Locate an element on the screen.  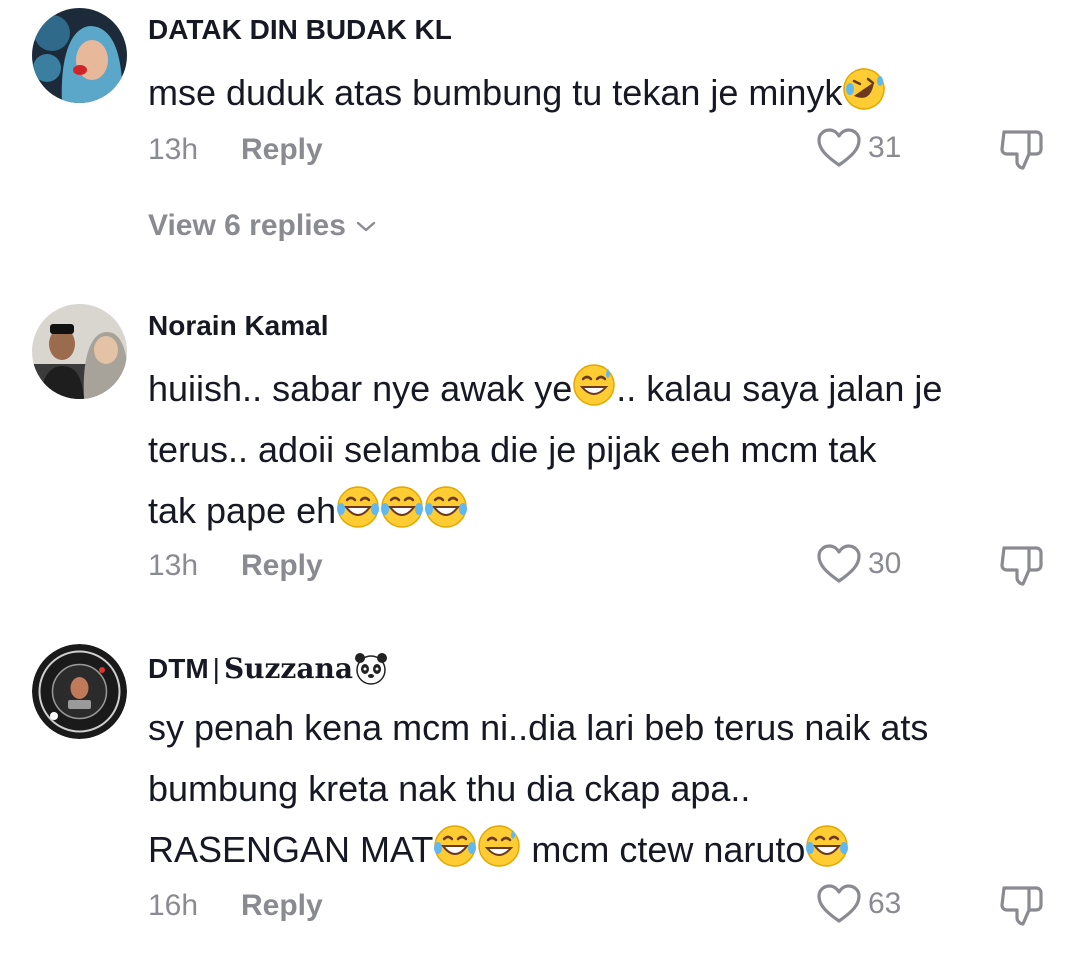
comment-line-tail: mcm ctew naruto is located at coordinates (663, 849).